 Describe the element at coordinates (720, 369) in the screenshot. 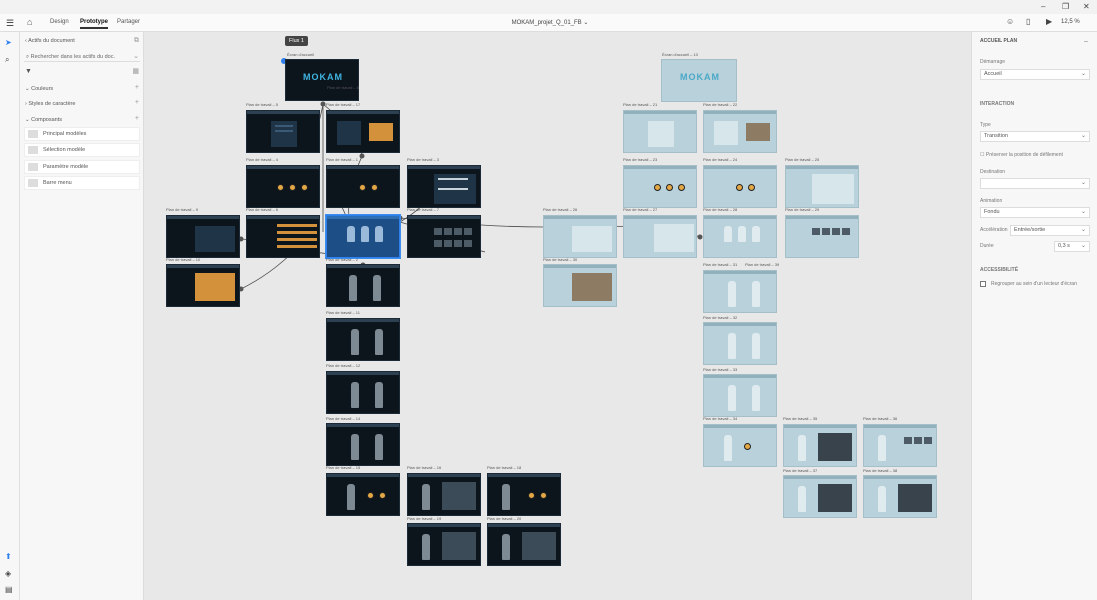

I see `artboard-label: Plan de travail – 33` at that location.